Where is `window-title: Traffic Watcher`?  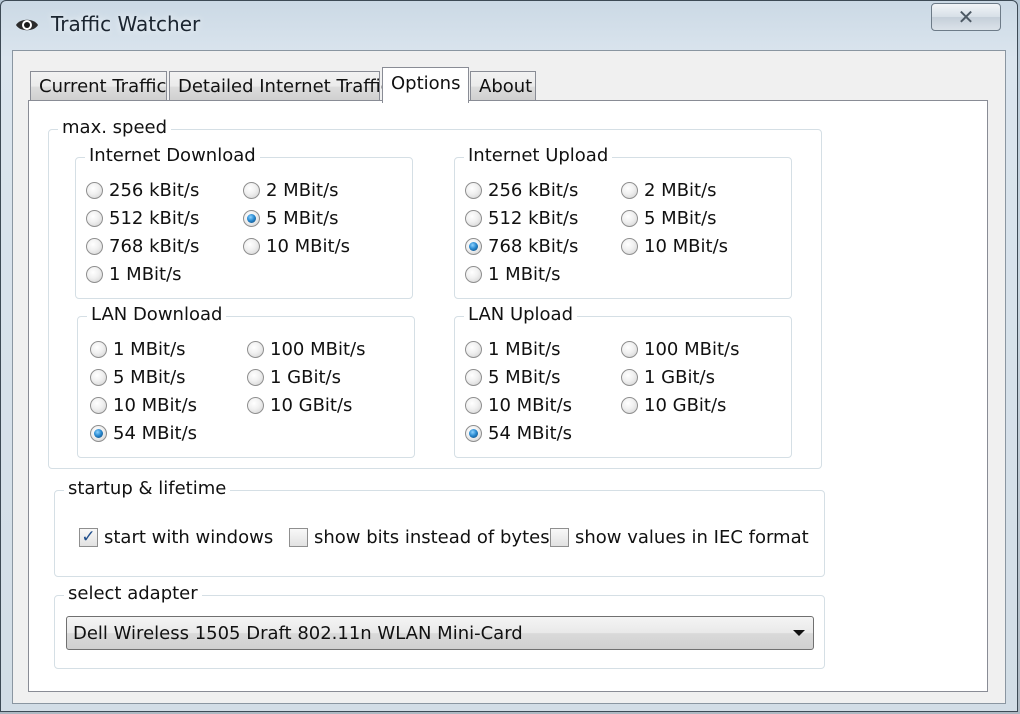
window-title: Traffic Watcher is located at coordinates (126, 24).